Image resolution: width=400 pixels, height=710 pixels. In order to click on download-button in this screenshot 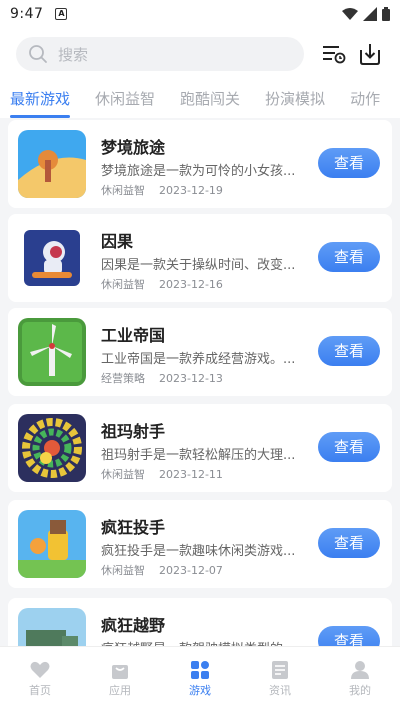, I will do `click(370, 54)`.